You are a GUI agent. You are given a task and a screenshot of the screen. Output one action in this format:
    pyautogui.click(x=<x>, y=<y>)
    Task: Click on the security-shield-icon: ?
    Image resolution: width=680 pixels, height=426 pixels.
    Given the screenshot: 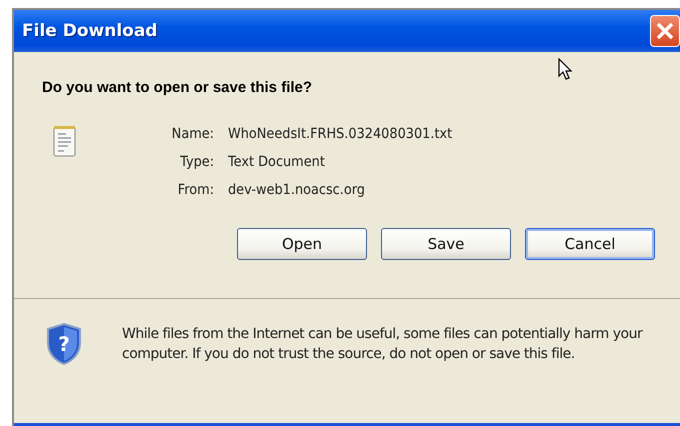 What is the action you would take?
    pyautogui.click(x=64, y=344)
    